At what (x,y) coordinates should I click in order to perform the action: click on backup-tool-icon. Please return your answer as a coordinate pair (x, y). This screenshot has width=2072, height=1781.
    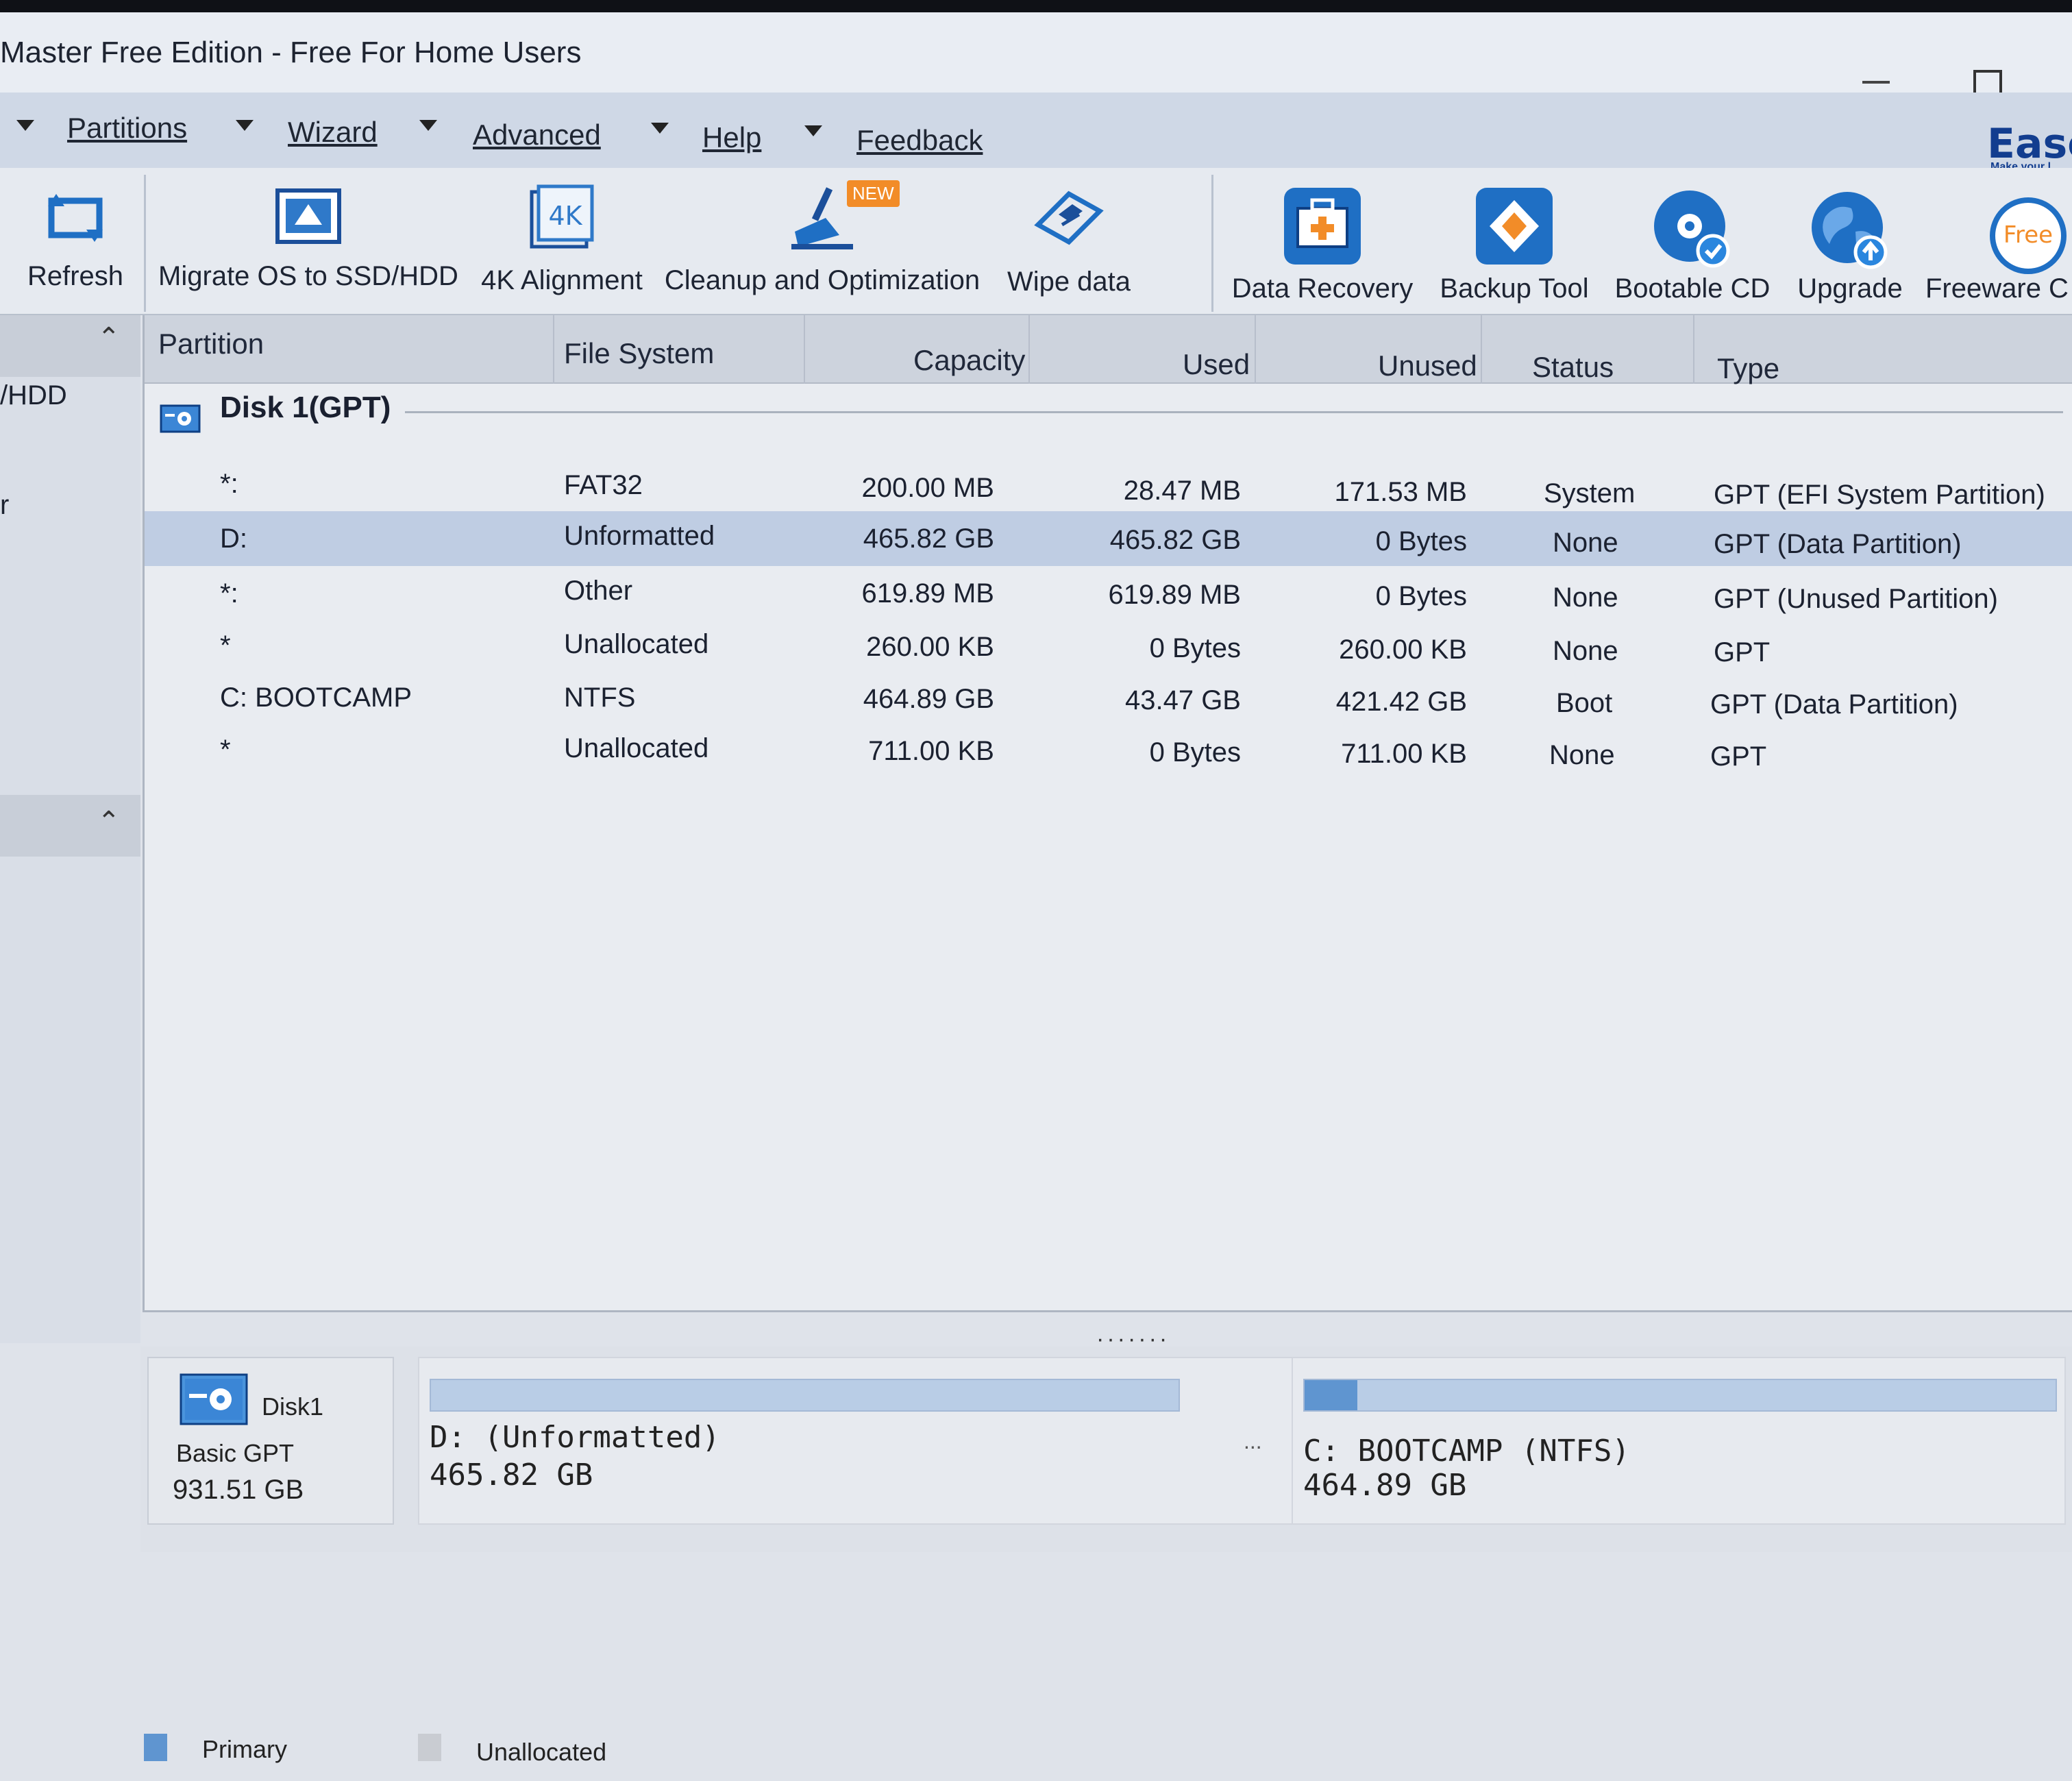
    Looking at the image, I should click on (1514, 227).